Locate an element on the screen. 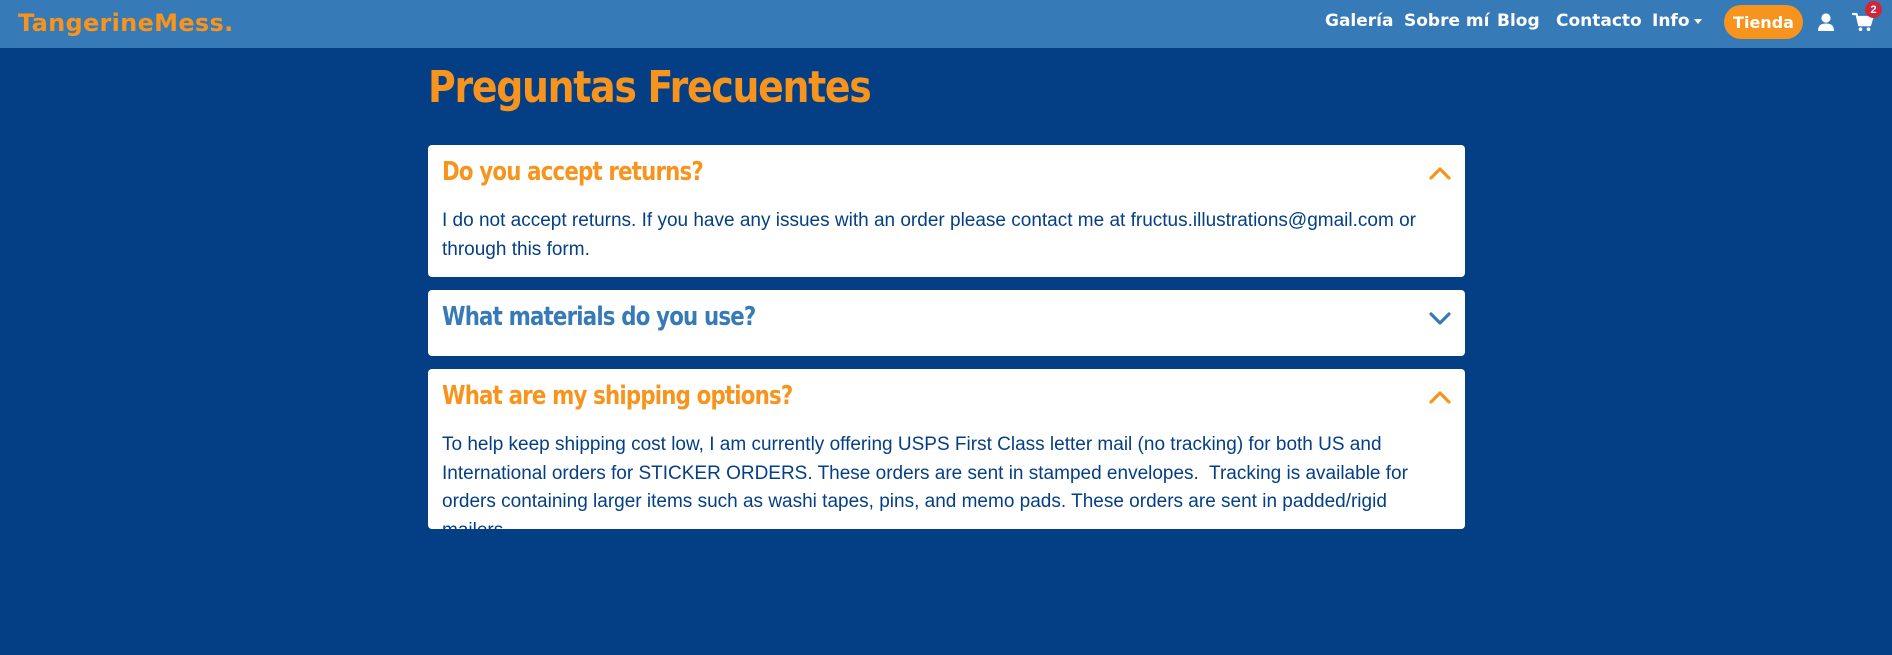  faq-question: What materials do you use? is located at coordinates (599, 317).